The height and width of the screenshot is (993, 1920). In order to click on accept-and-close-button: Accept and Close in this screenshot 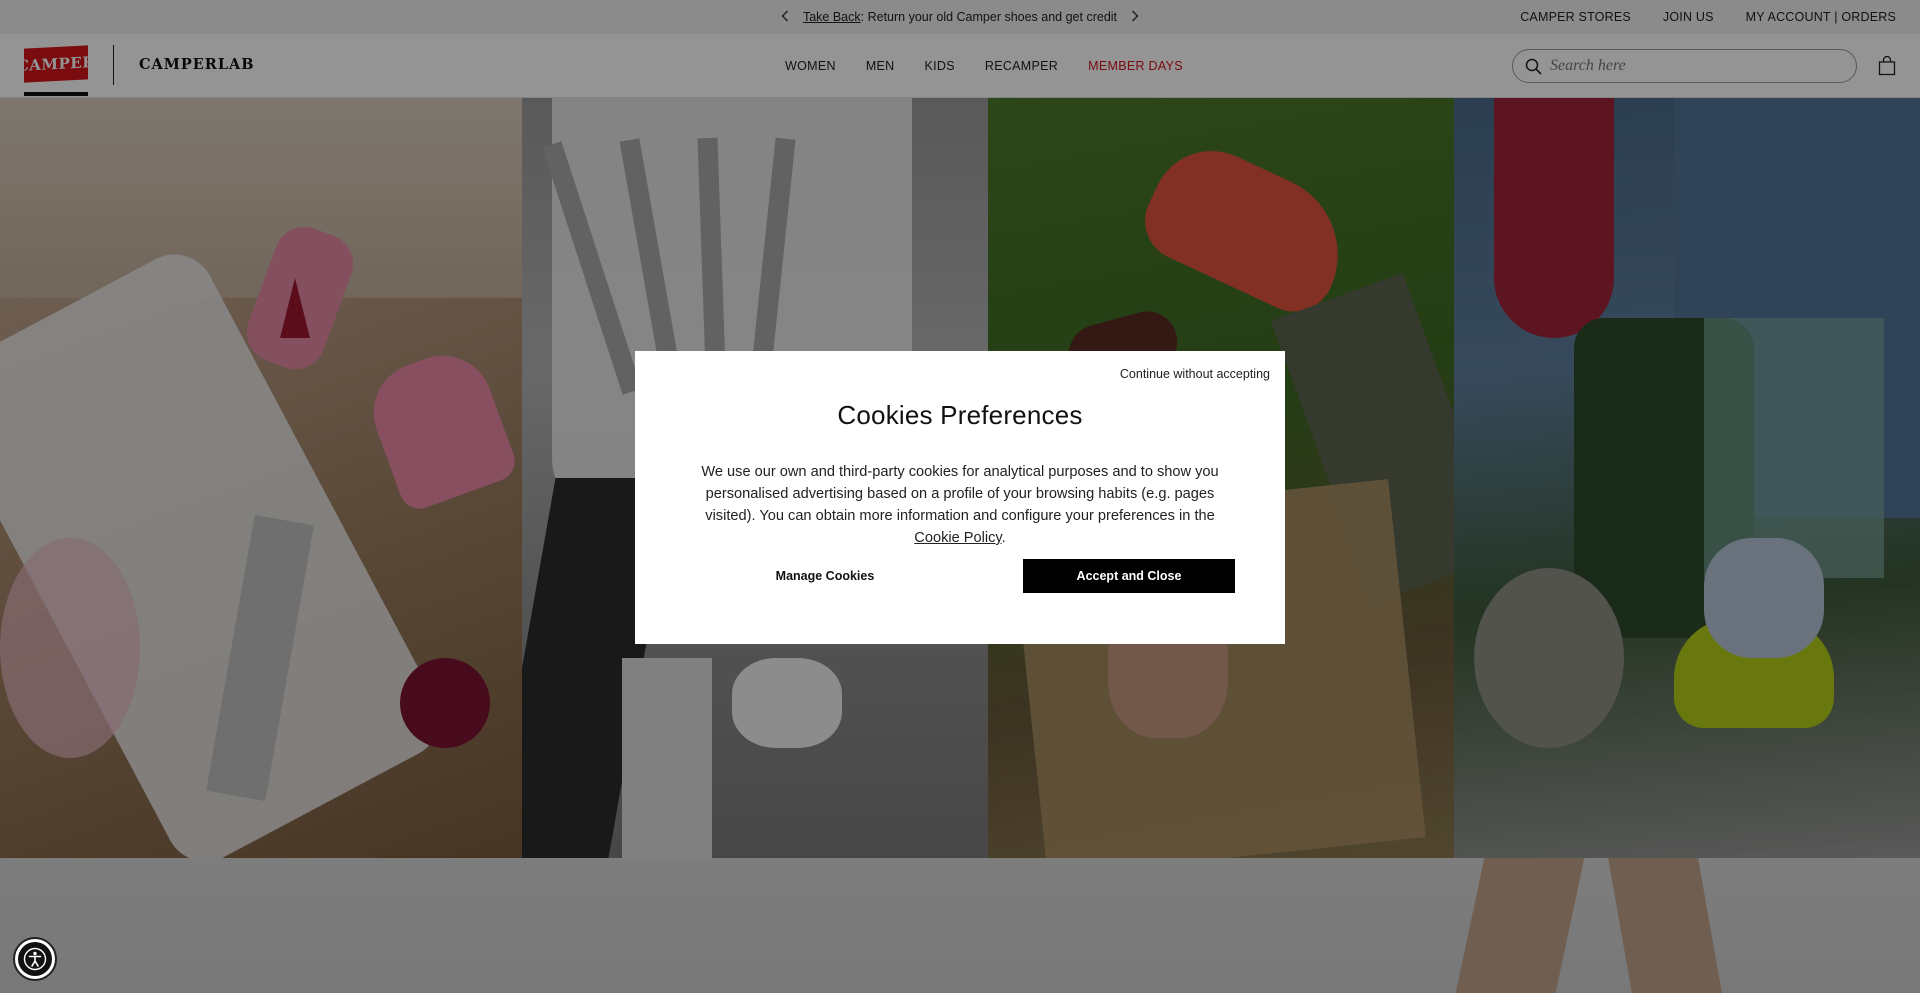, I will do `click(1129, 576)`.